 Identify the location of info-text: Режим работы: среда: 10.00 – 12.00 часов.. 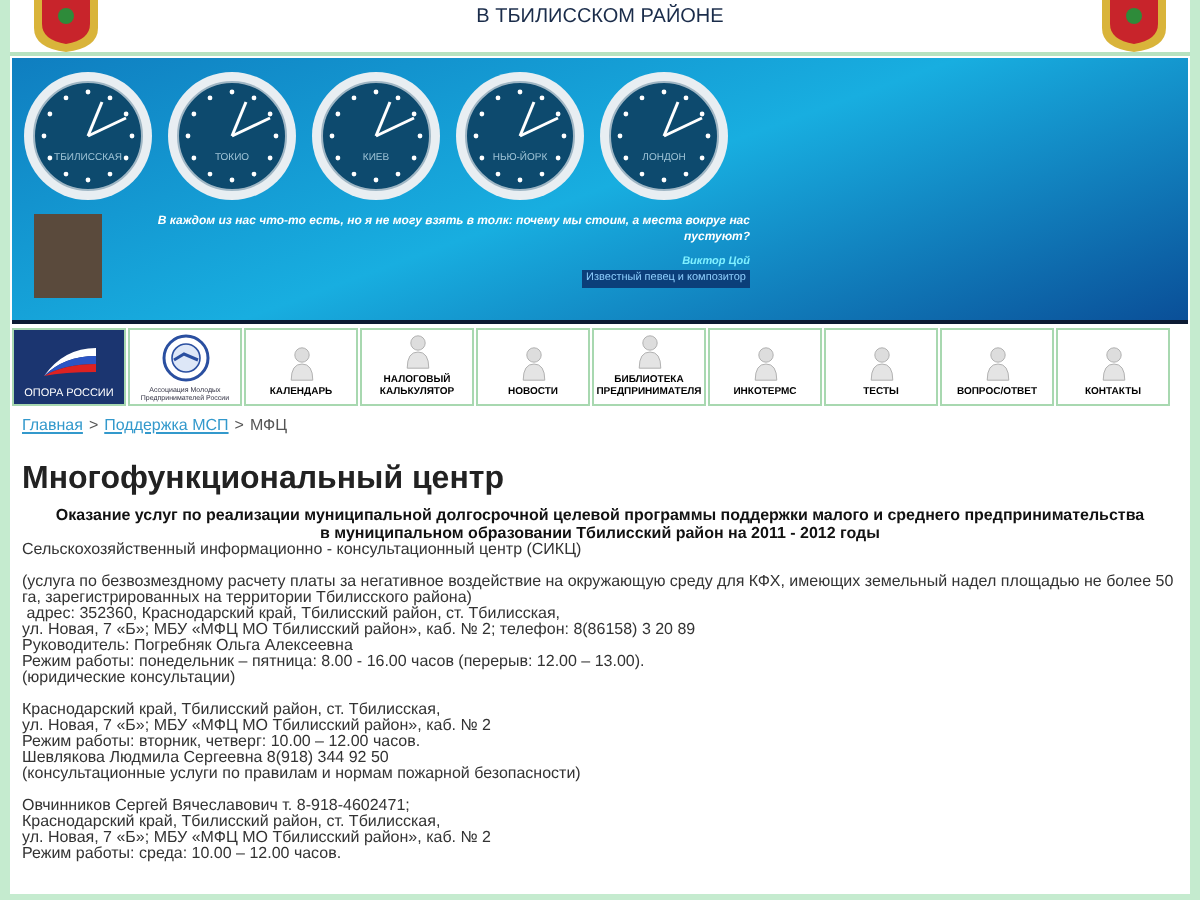
(183, 854).